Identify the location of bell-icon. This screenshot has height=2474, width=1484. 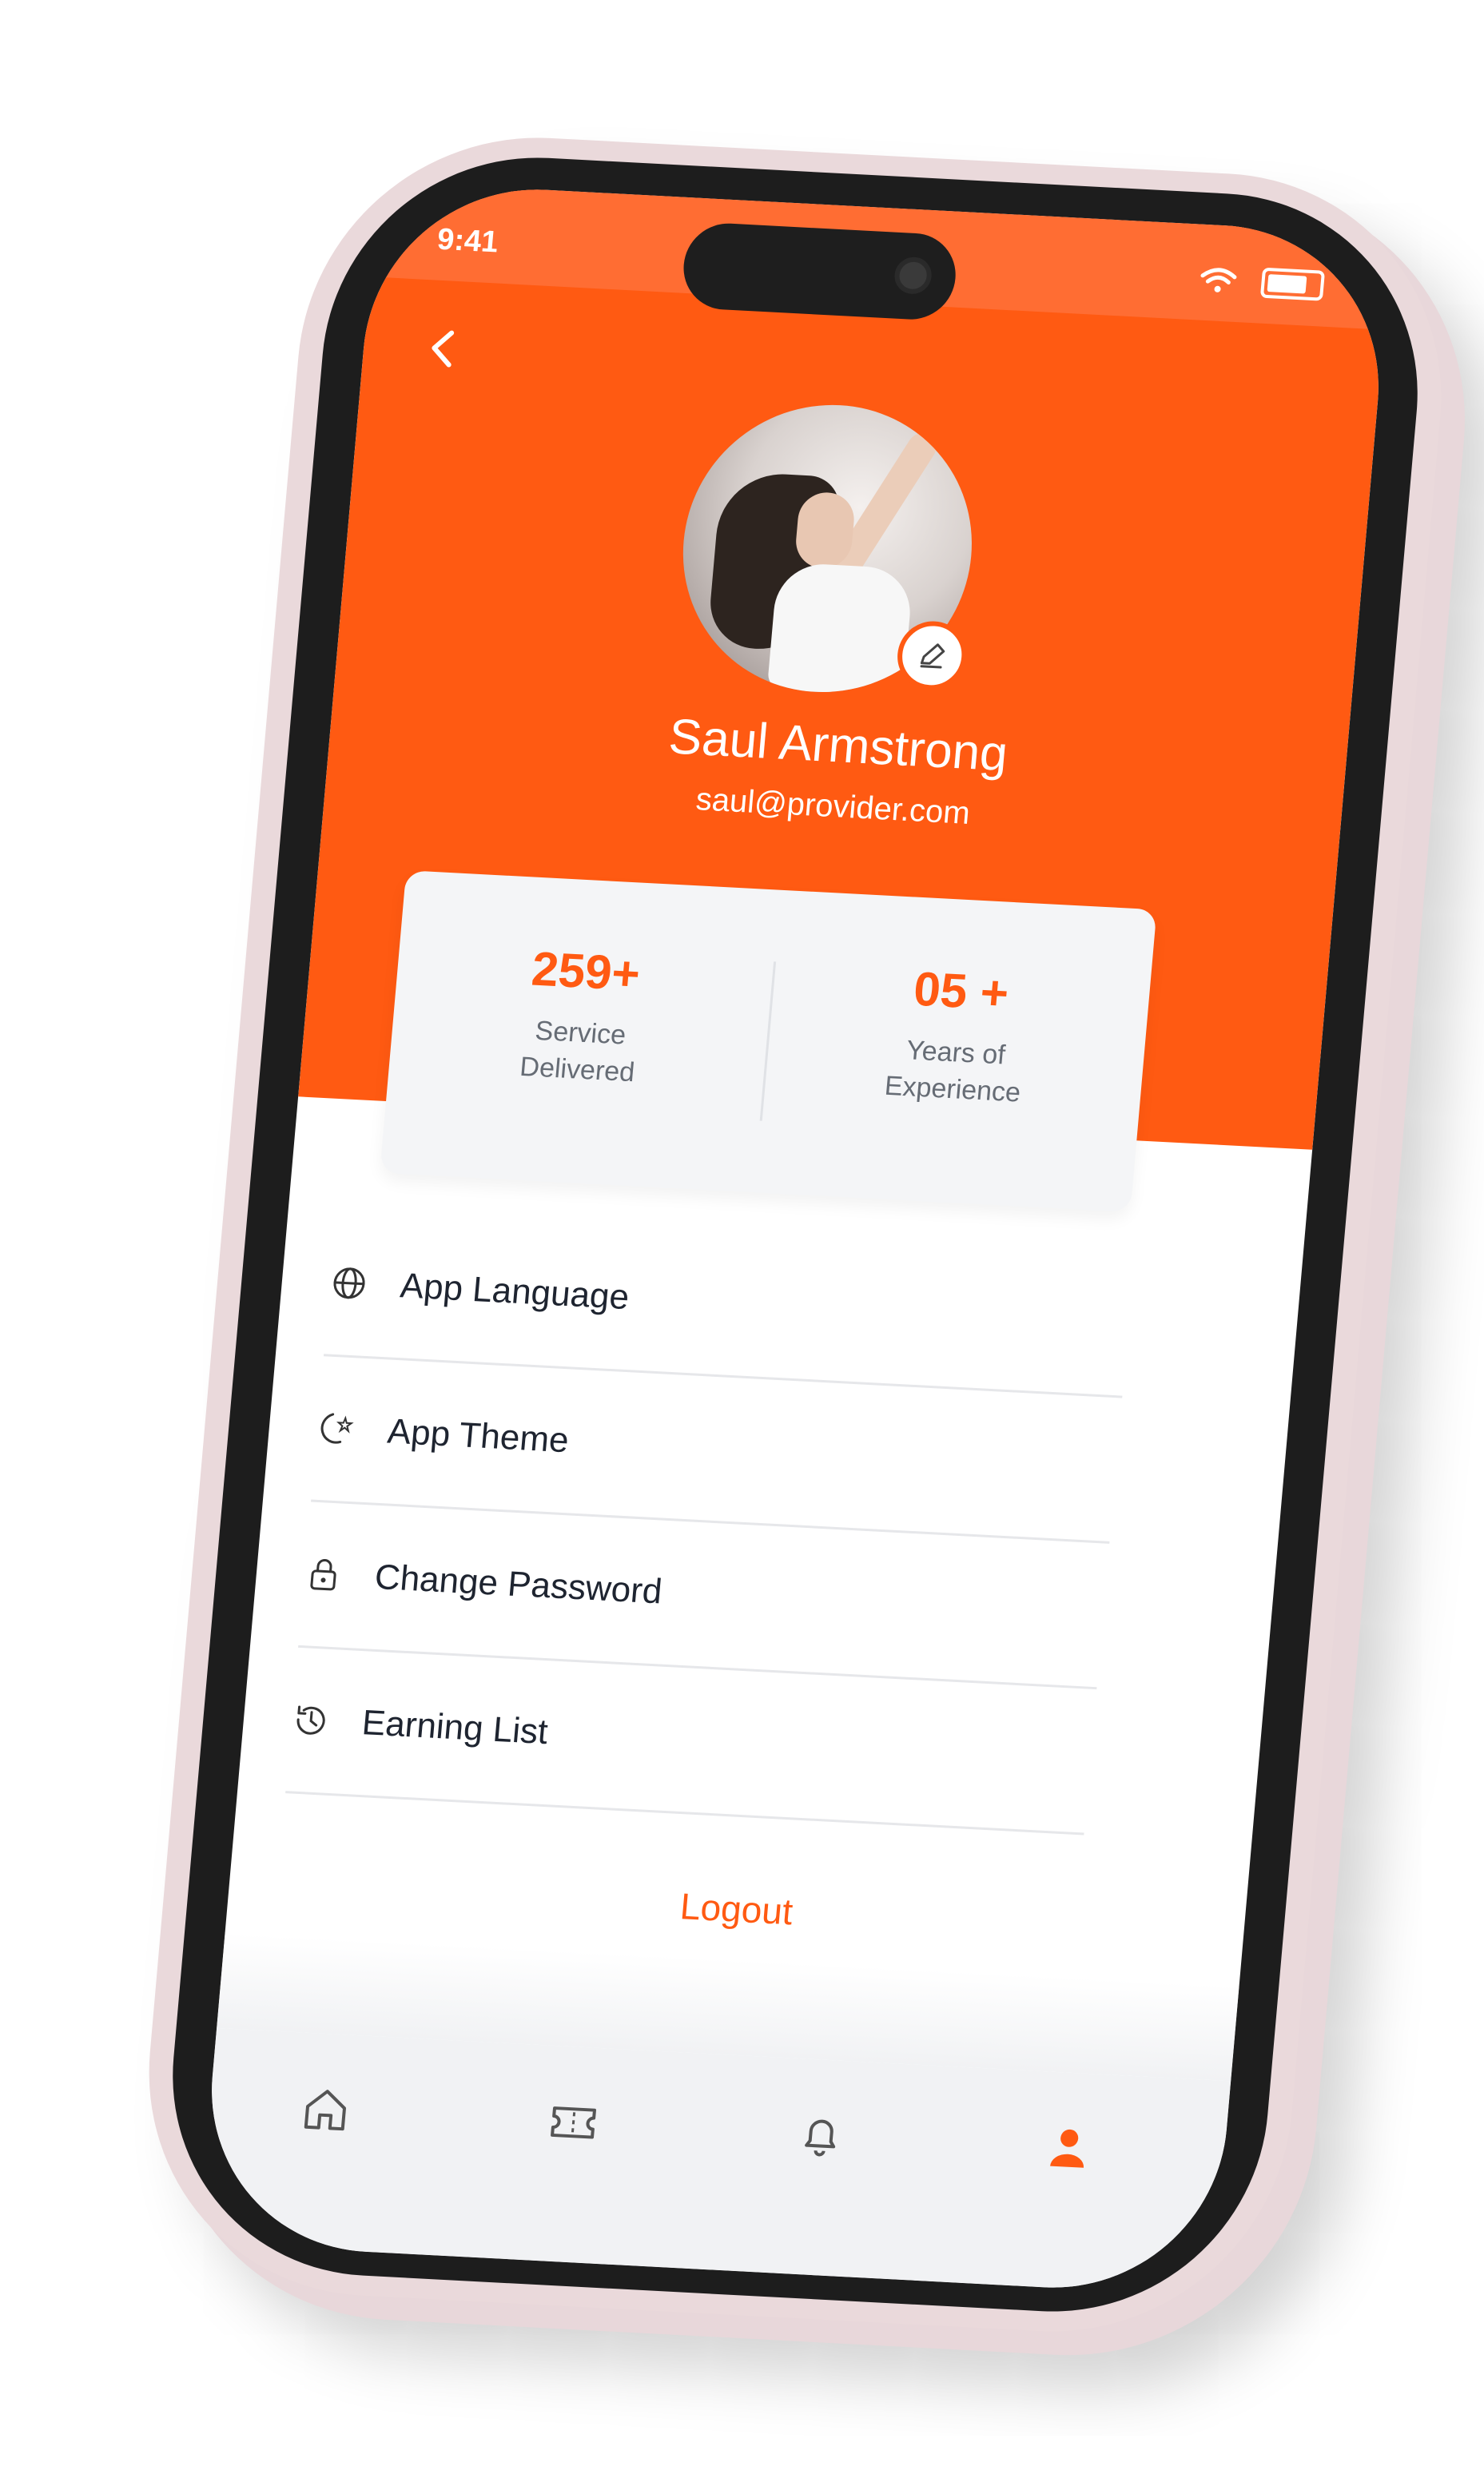
(820, 2135).